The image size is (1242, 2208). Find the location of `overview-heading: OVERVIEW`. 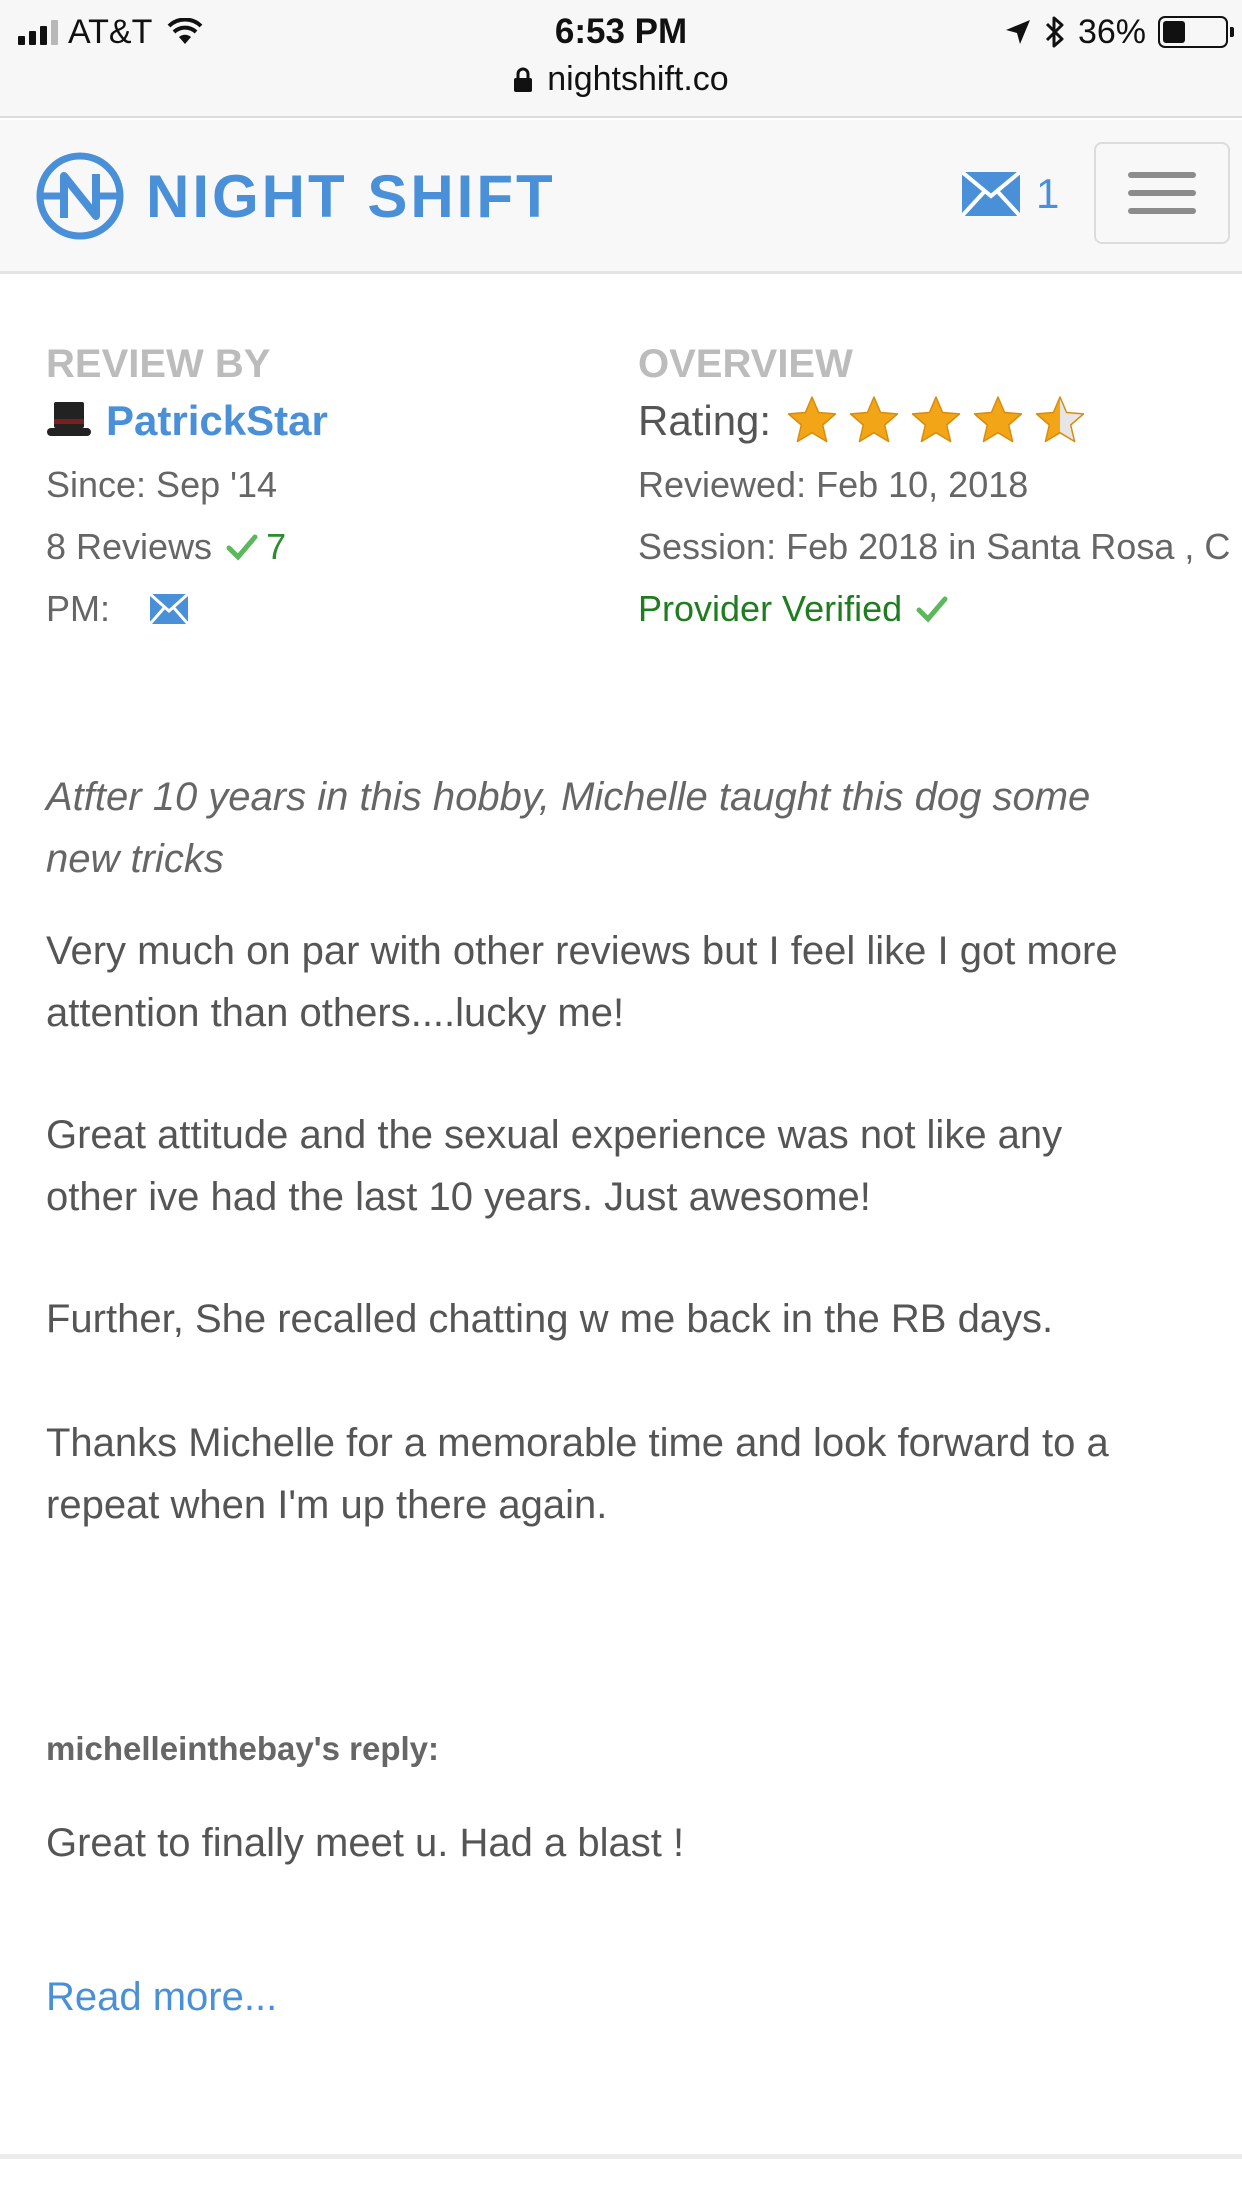

overview-heading: OVERVIEW is located at coordinates (745, 364).